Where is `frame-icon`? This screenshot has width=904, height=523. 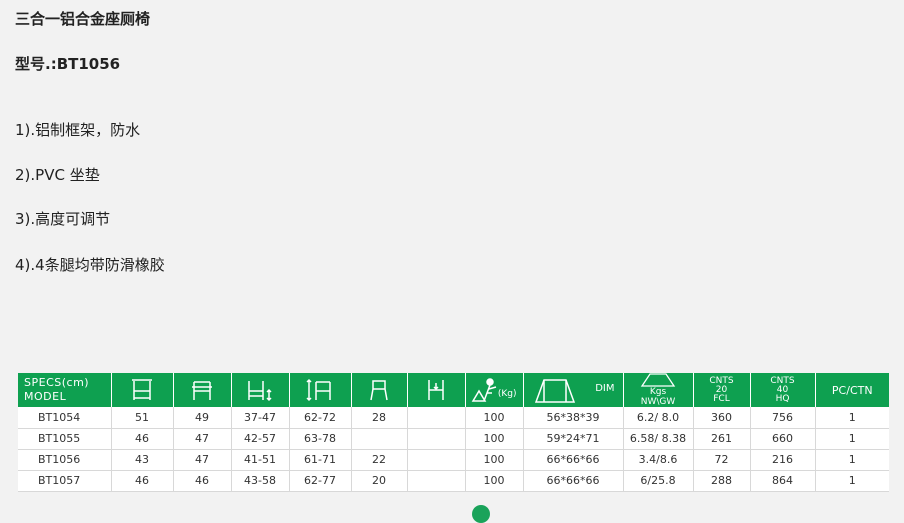 frame-icon is located at coordinates (436, 390).